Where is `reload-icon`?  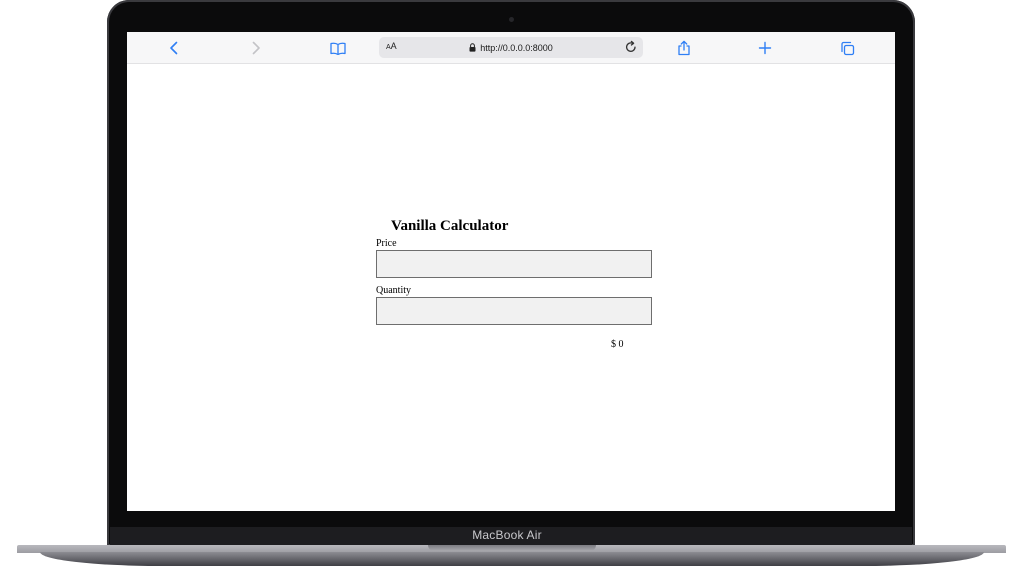 reload-icon is located at coordinates (631, 47).